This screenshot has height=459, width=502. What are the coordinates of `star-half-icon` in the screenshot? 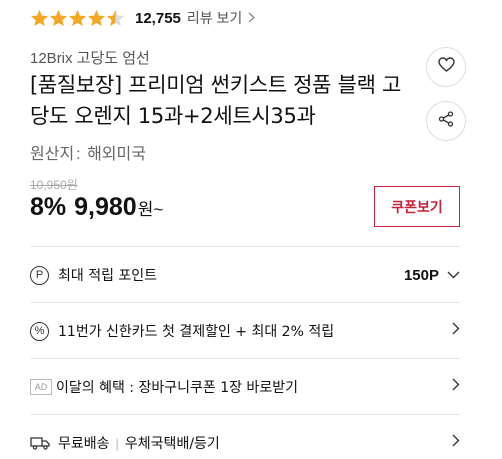 It's located at (115, 17).